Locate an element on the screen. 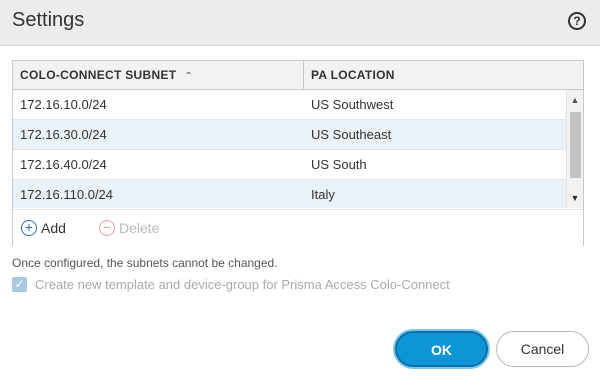  table-scrollbar: ▲ ▼ is located at coordinates (574, 149).